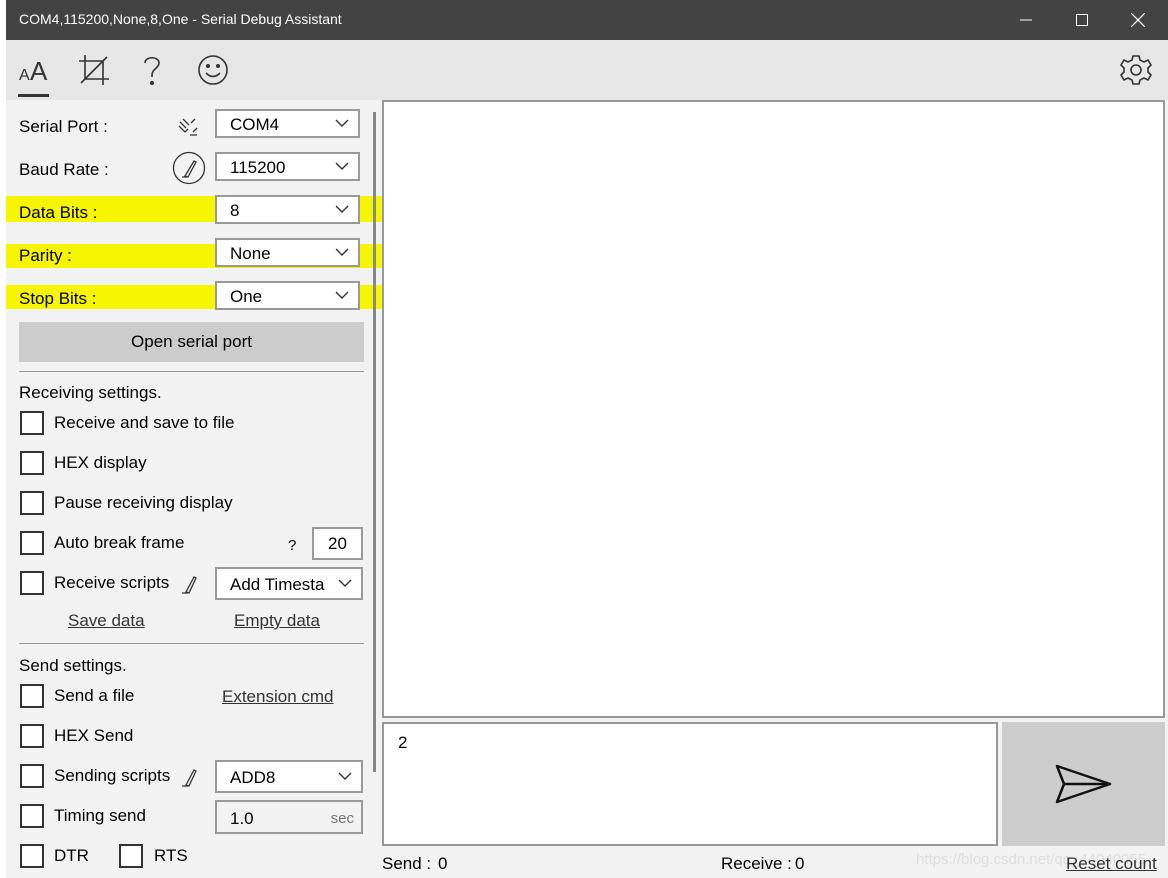 Image resolution: width=1168 pixels, height=878 pixels. What do you see at coordinates (131, 856) in the screenshot?
I see `rts-checkbox` at bounding box center [131, 856].